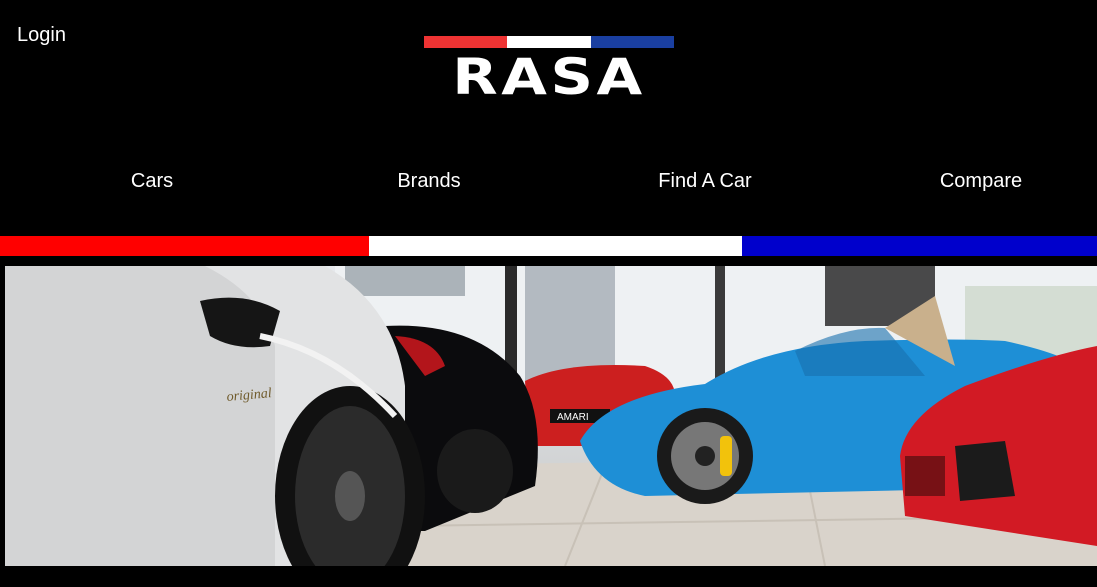 The image size is (1097, 587). I want to click on nav-item-brands: Brands, so click(428, 181).